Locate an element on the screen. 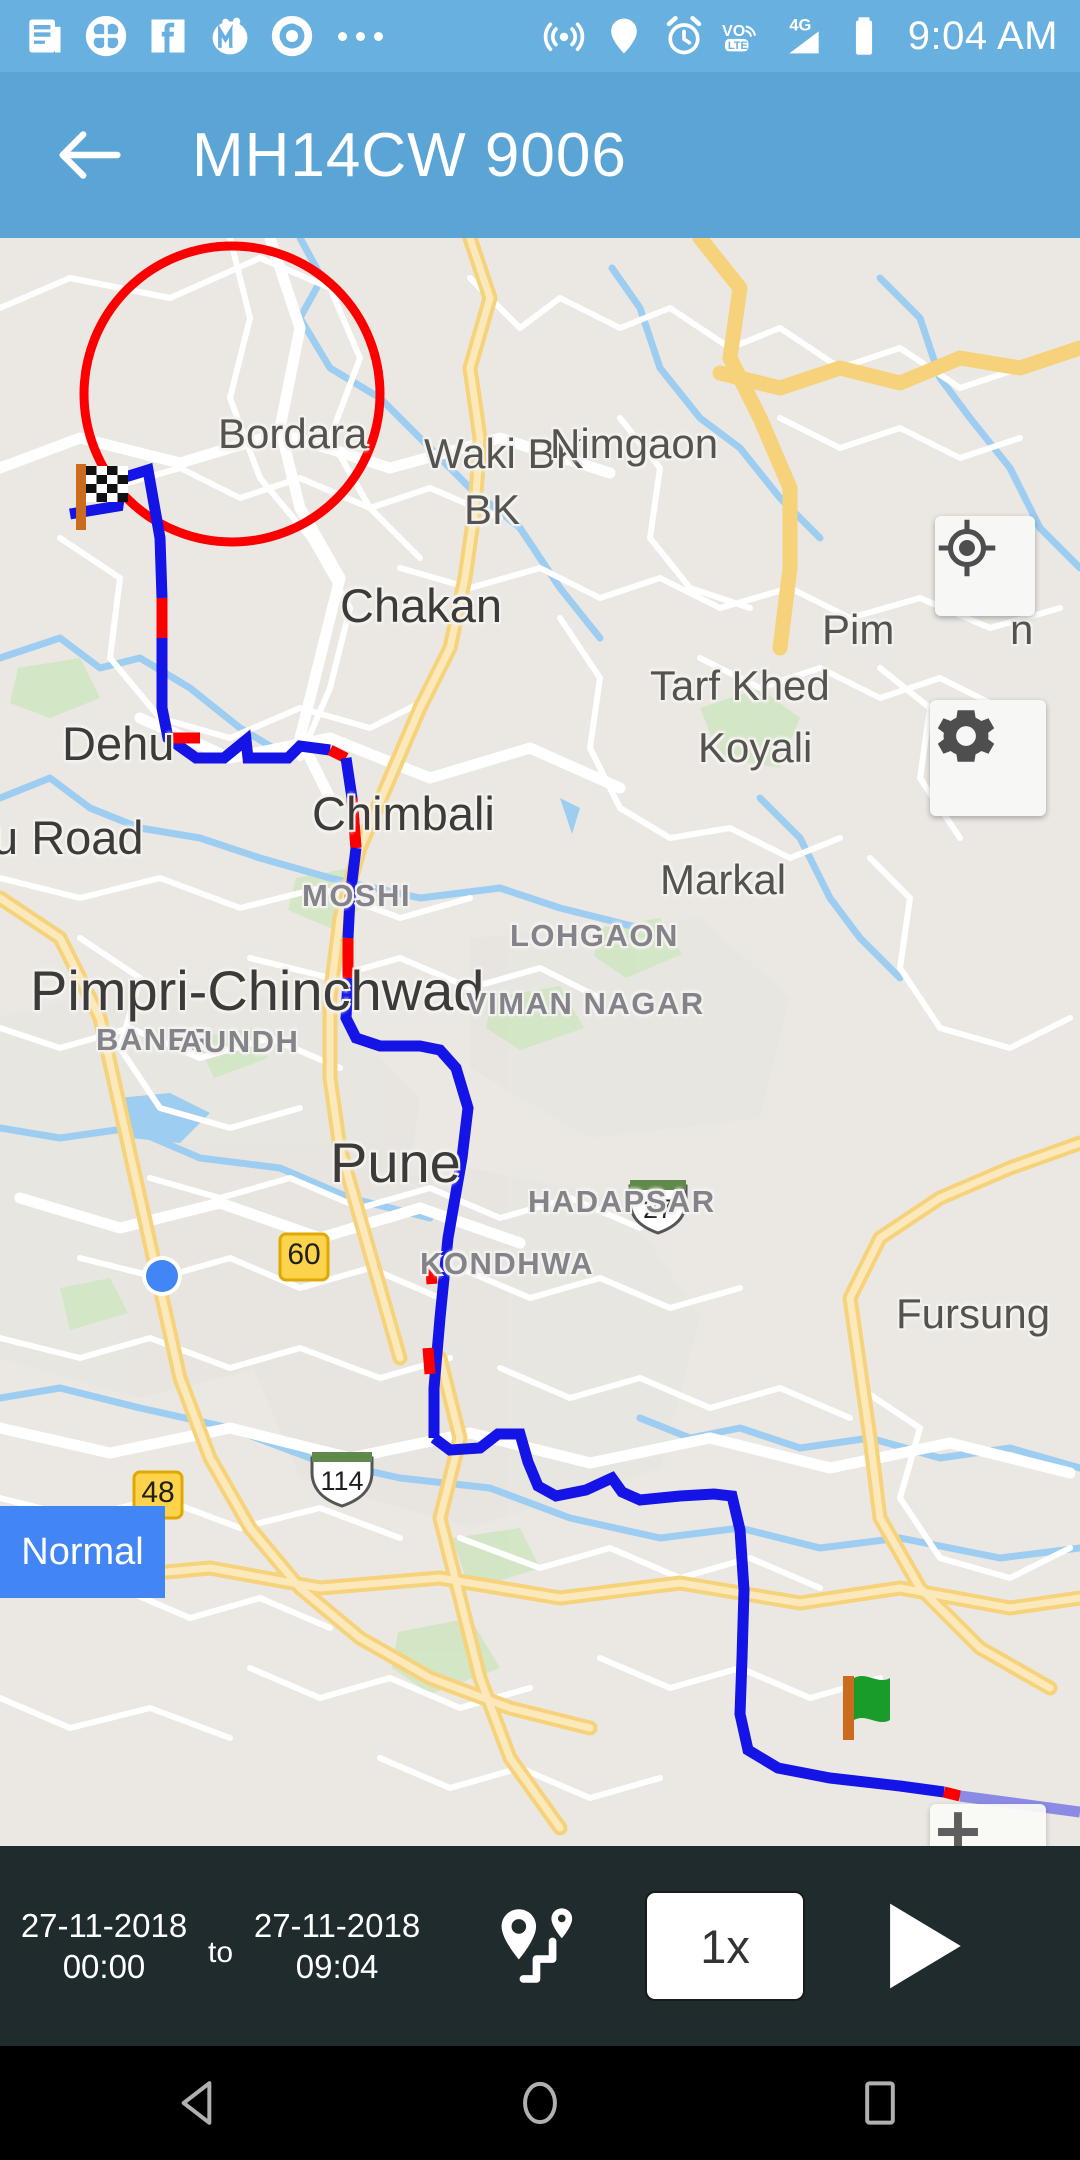 This screenshot has width=1080, height=2160. back-arrow-icon is located at coordinates (90, 155).